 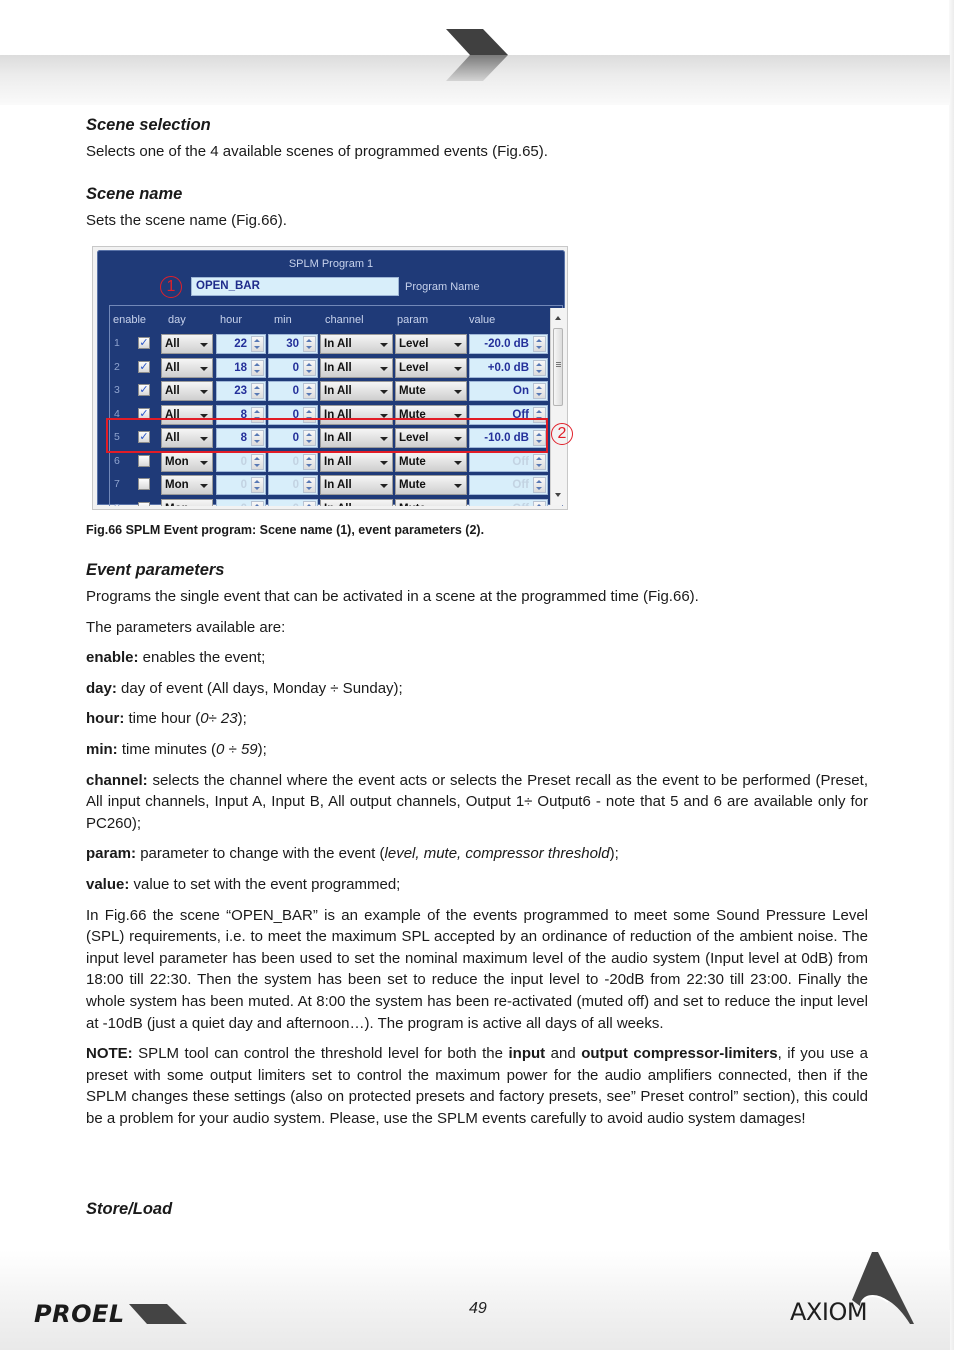 What do you see at coordinates (520, 485) in the screenshot?
I see `value-value: Off` at bounding box center [520, 485].